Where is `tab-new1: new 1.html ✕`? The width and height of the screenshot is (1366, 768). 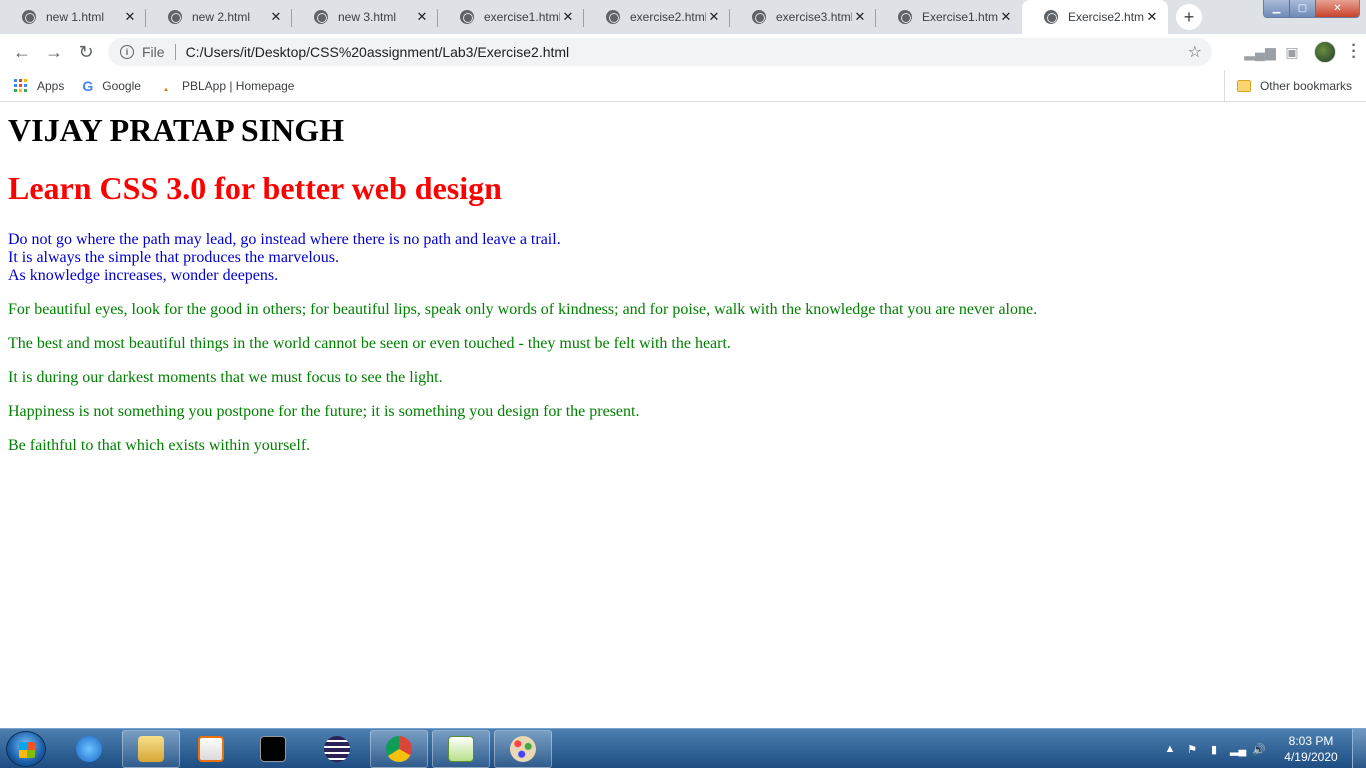 tab-new1: new 1.html ✕ is located at coordinates (73, 17).